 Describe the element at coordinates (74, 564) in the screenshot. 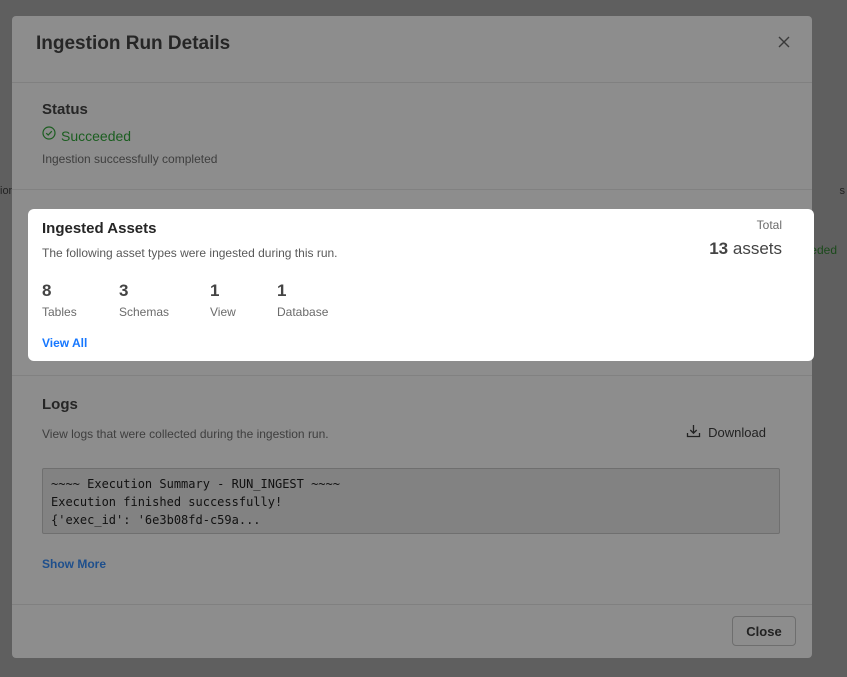

I see `show-more-link: Show More` at that location.